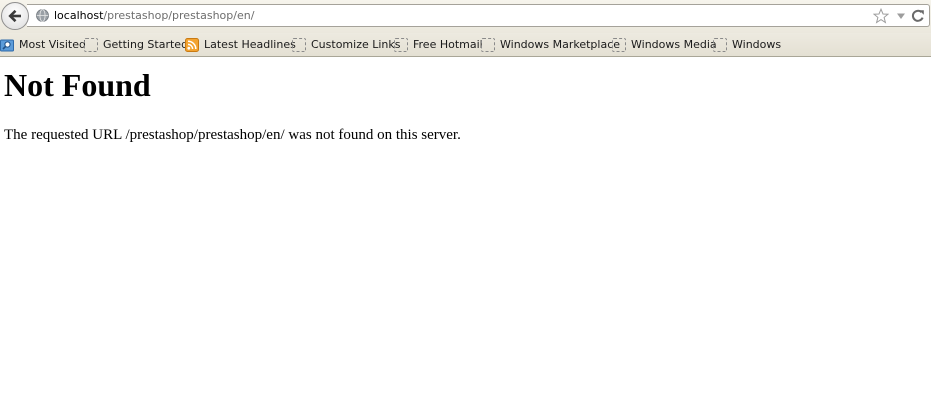 The width and height of the screenshot is (931, 413). I want to click on bookmark-windows: Windows, so click(747, 45).